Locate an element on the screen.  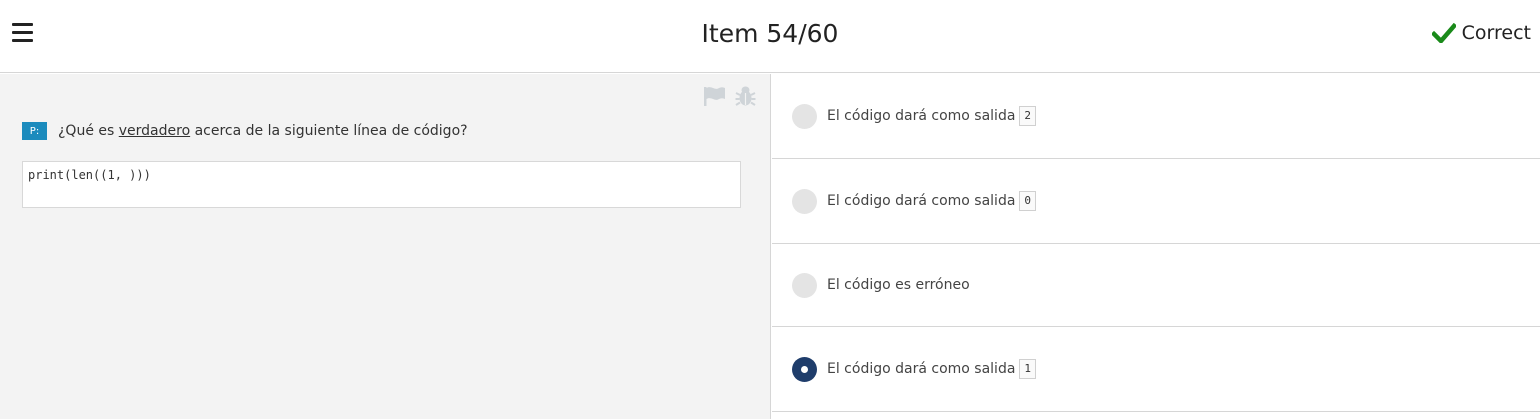
checkmark-icon is located at coordinates (1443, 33).